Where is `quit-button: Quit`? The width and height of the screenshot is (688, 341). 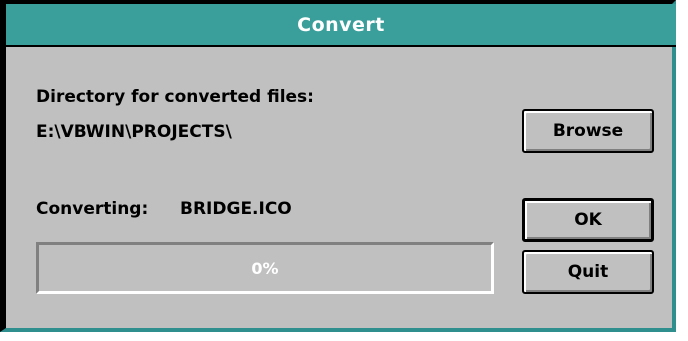 quit-button: Quit is located at coordinates (588, 272).